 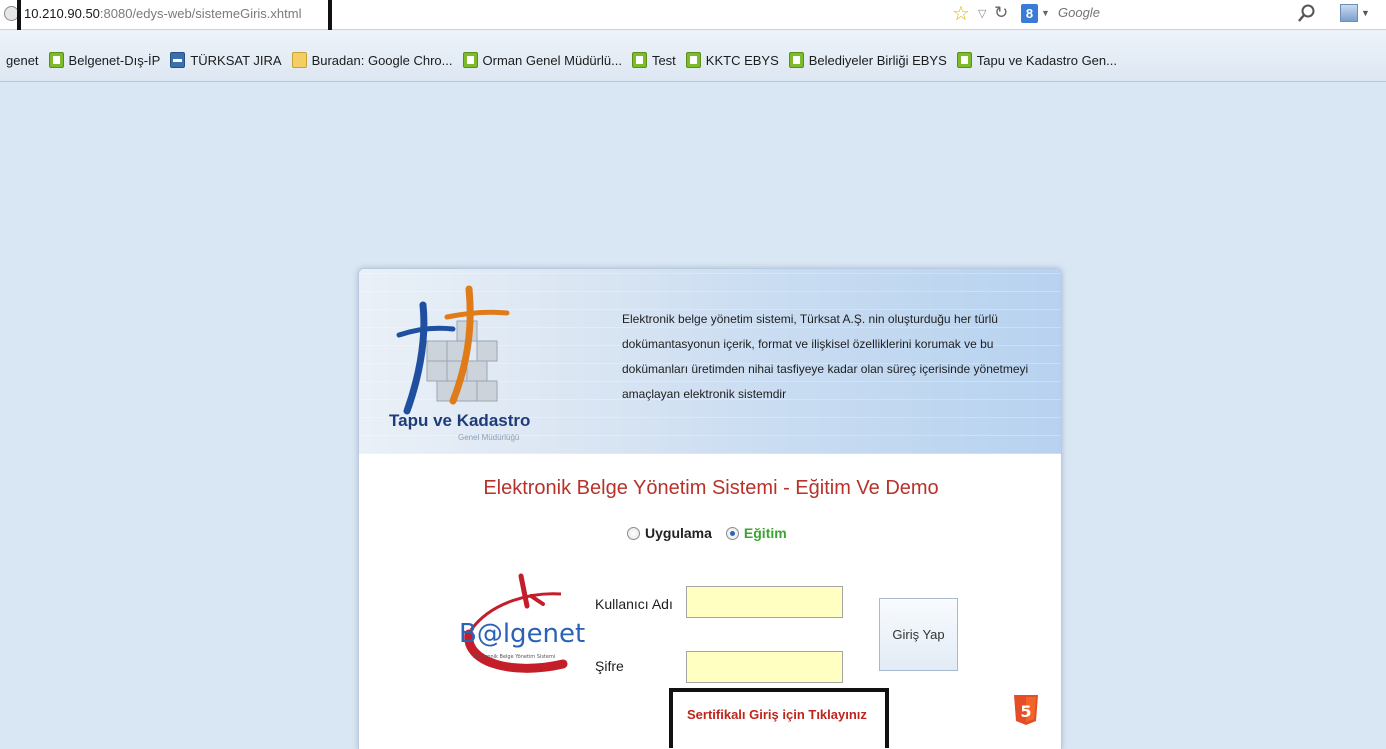 I want to click on radio-uygulama, so click(x=633, y=533).